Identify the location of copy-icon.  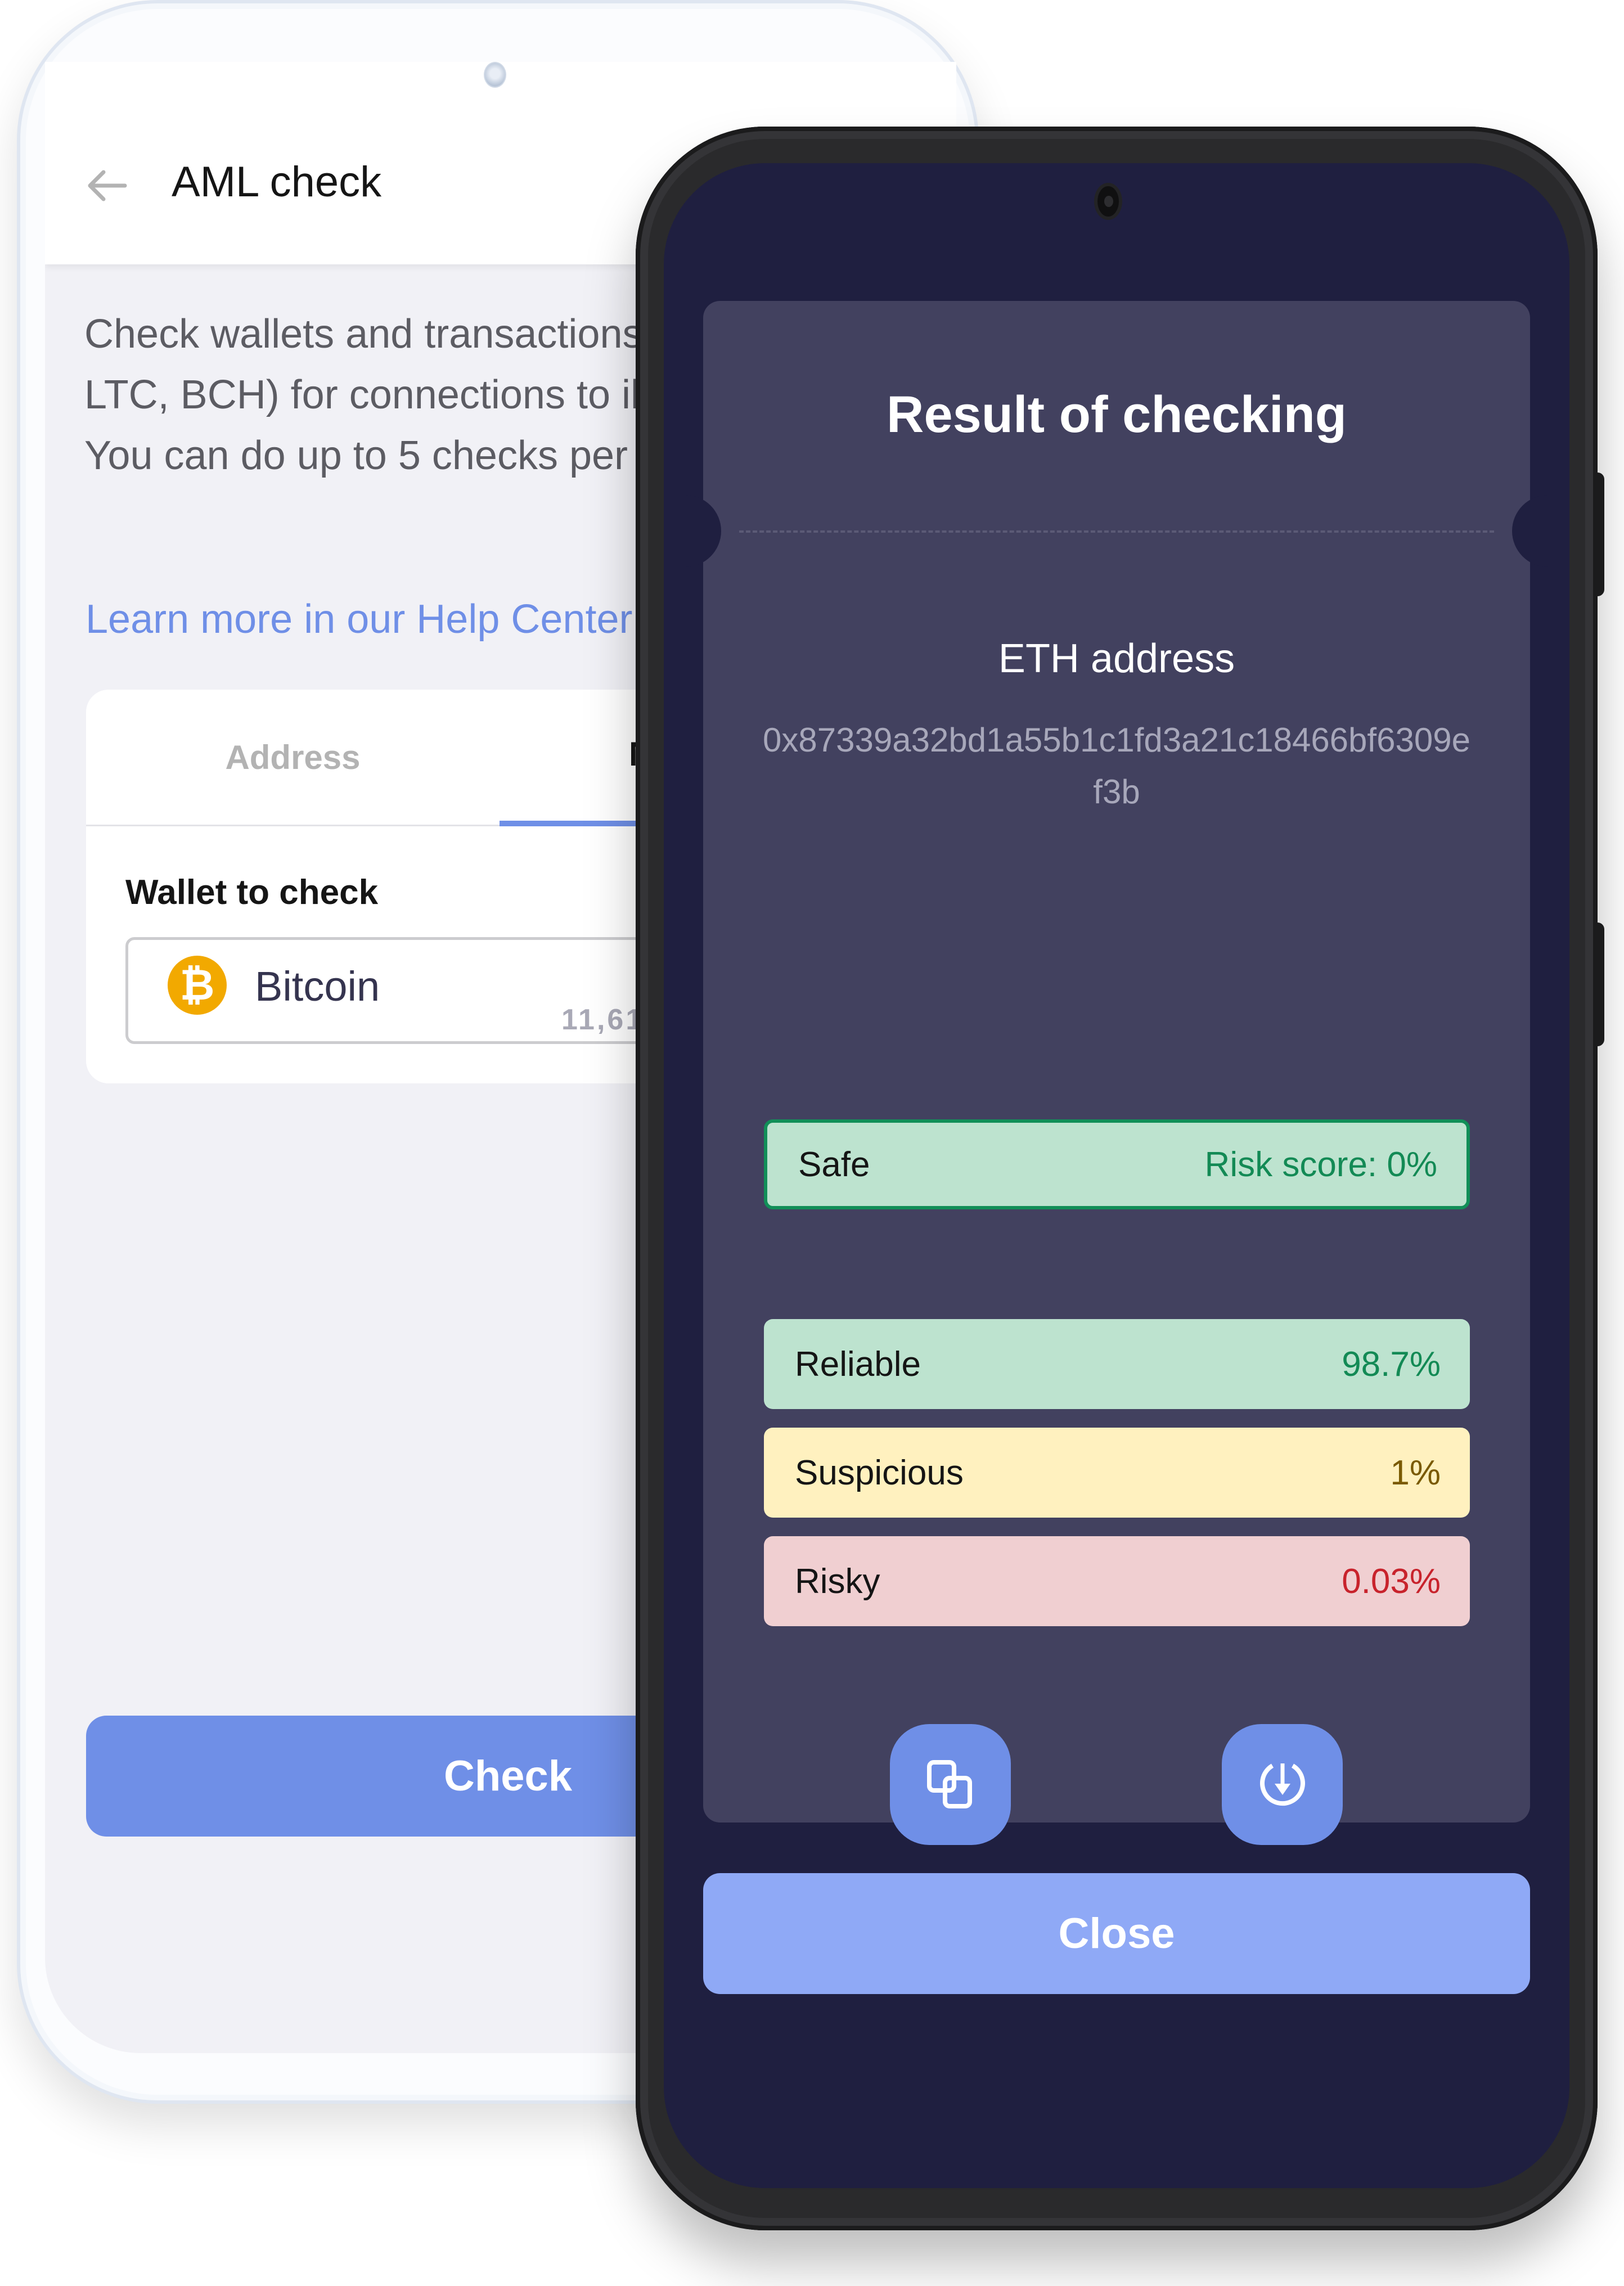
(949, 1784).